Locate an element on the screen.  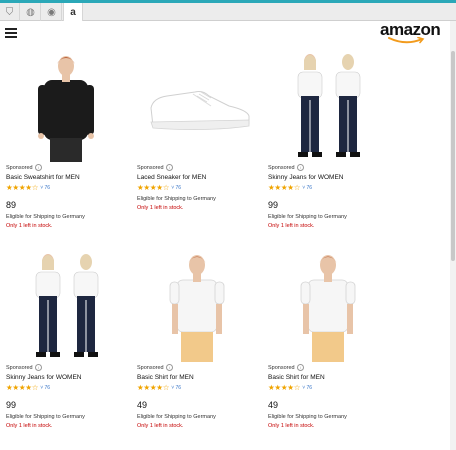
amazon-tab-icon: a is located at coordinates (73, 12).